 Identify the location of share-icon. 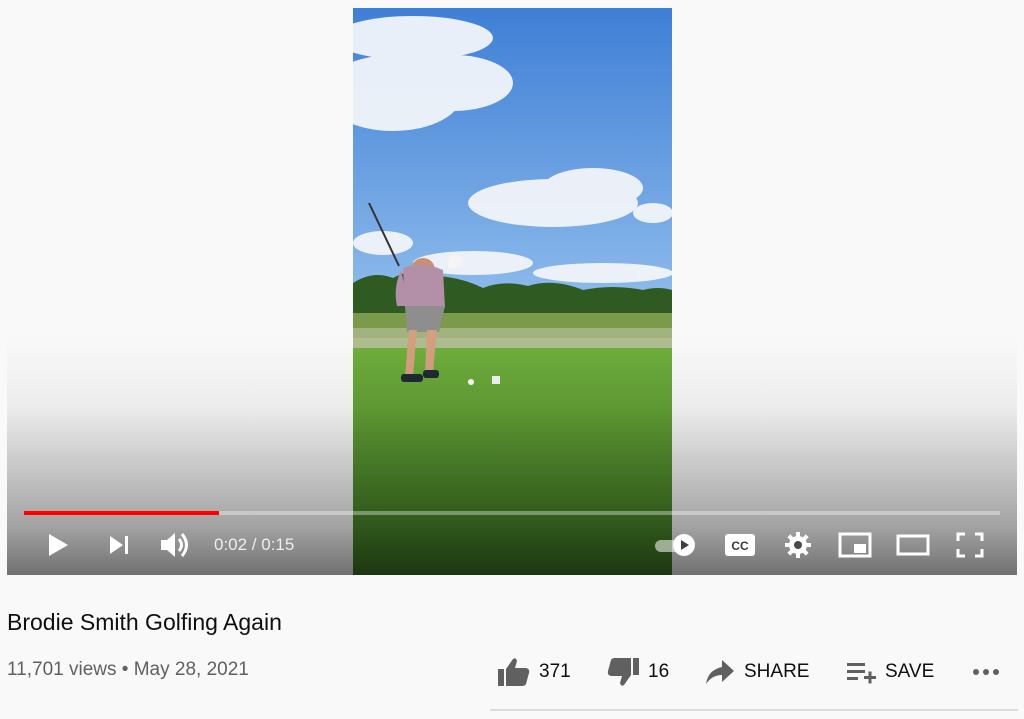
(720, 672).